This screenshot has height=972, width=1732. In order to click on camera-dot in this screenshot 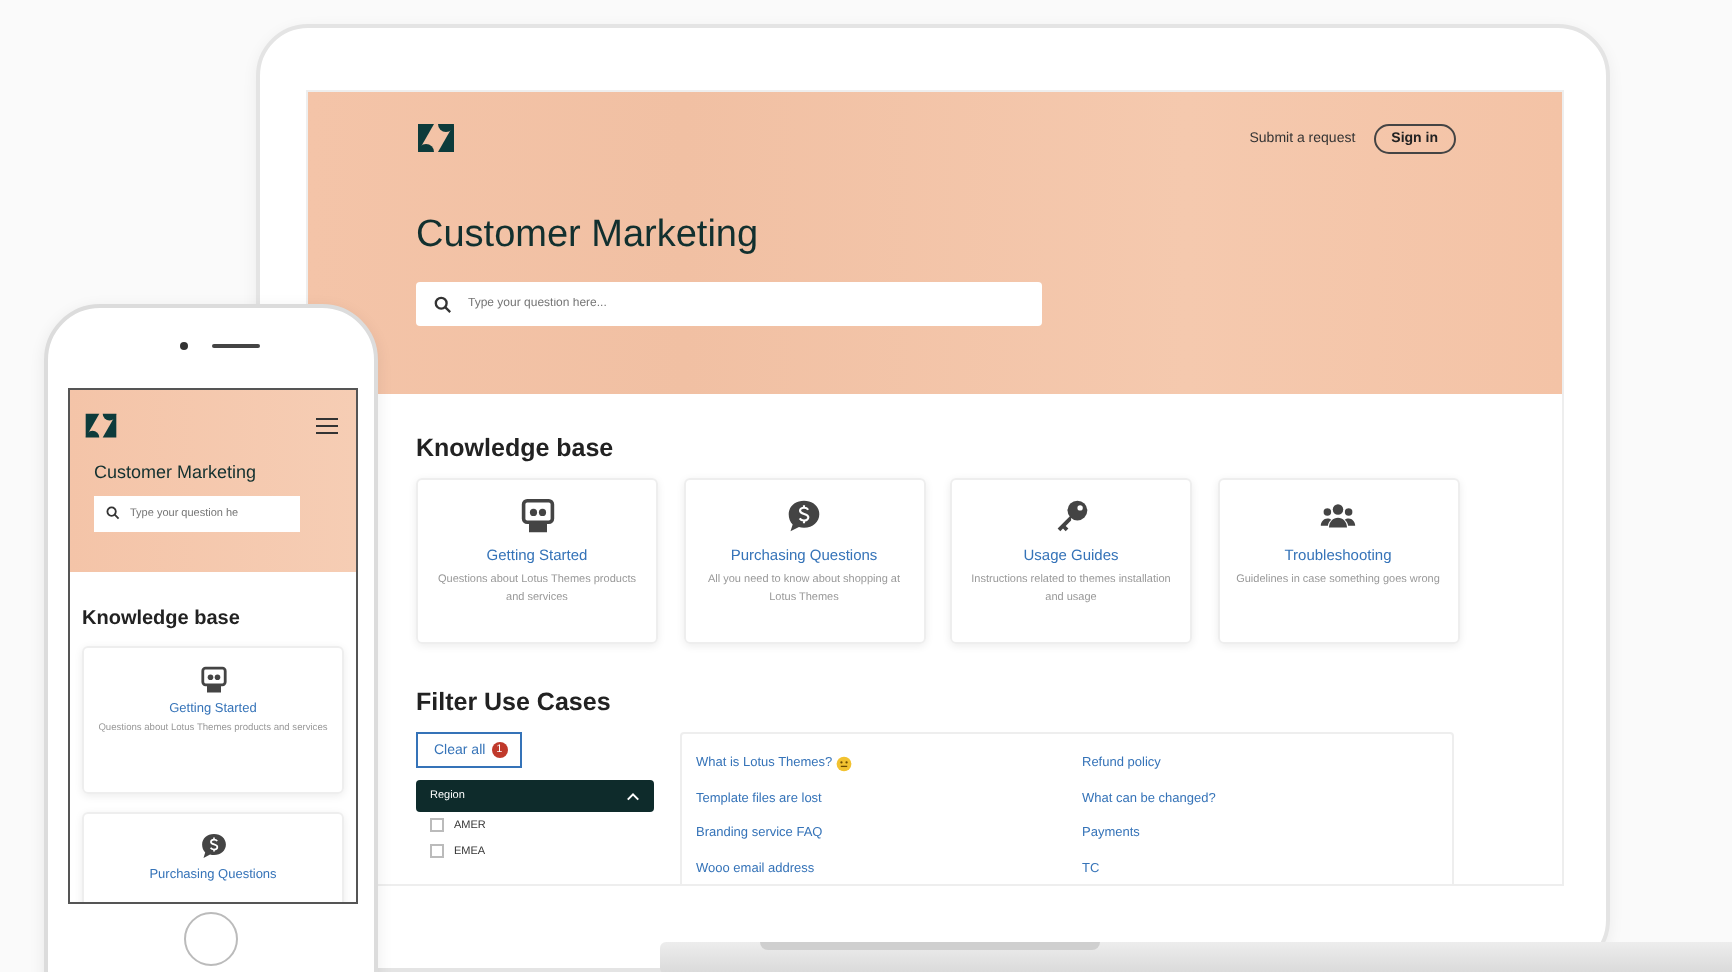, I will do `click(183, 346)`.